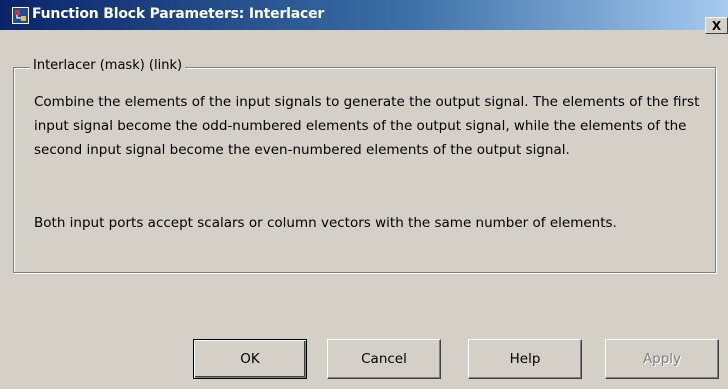 The height and width of the screenshot is (389, 728). I want to click on ok-button: OK, so click(250, 359).